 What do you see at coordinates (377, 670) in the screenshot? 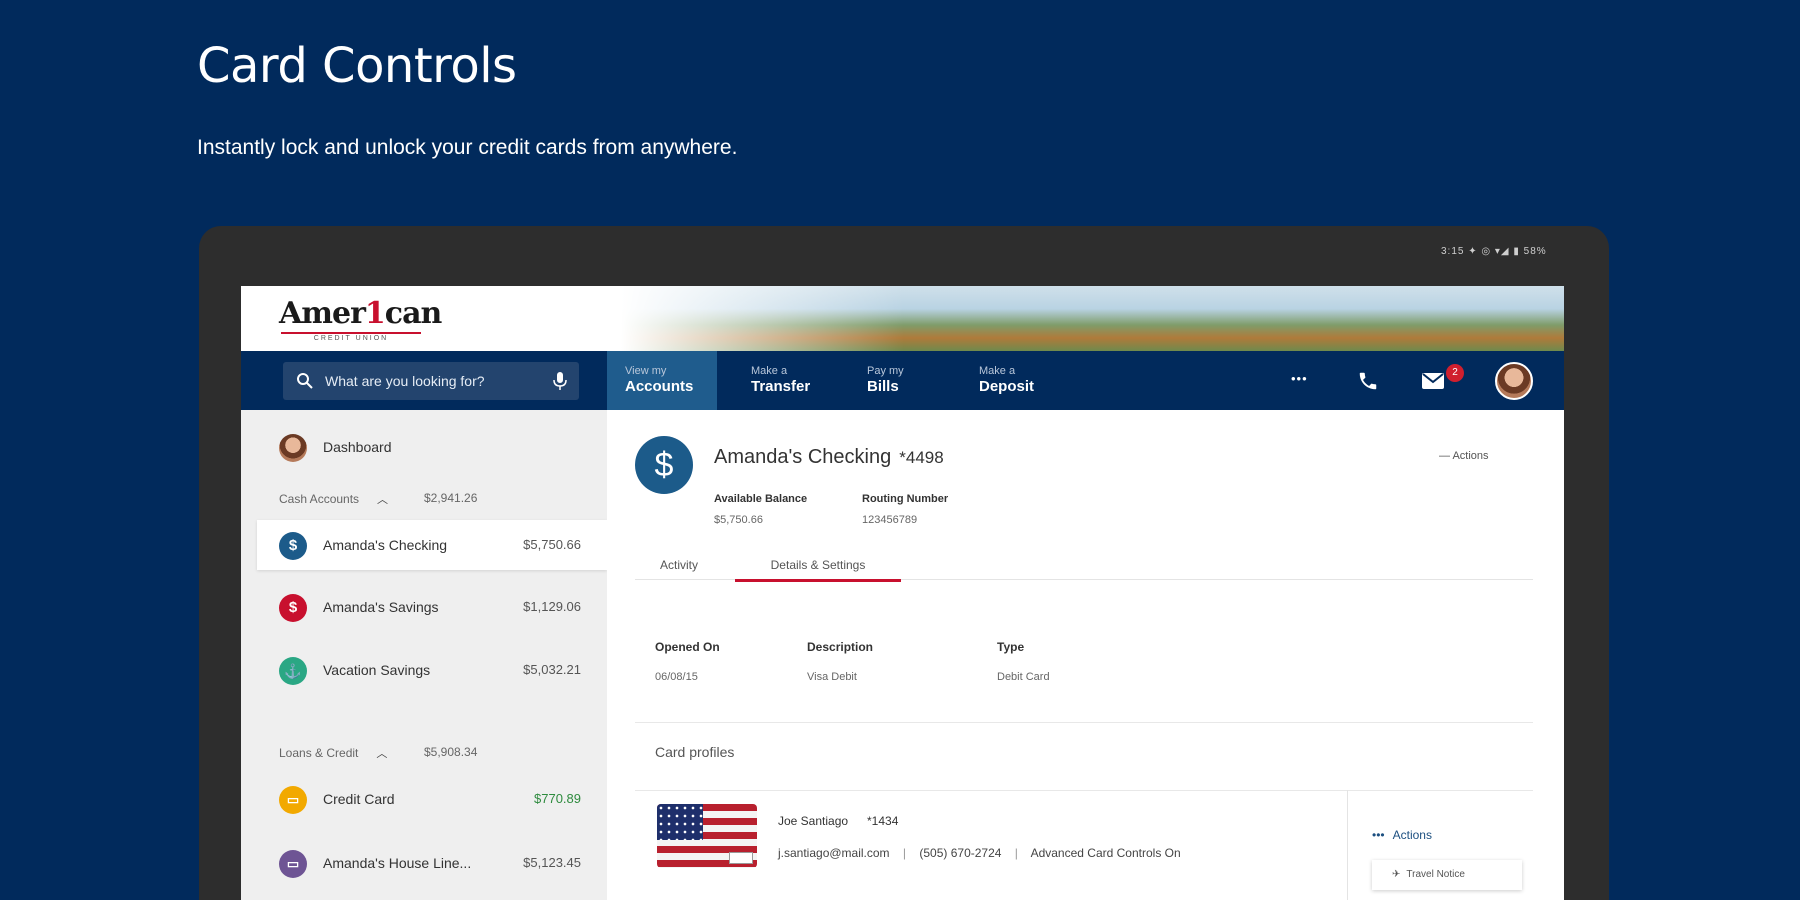
I see `sidebar-item-label: Vacation Savings` at bounding box center [377, 670].